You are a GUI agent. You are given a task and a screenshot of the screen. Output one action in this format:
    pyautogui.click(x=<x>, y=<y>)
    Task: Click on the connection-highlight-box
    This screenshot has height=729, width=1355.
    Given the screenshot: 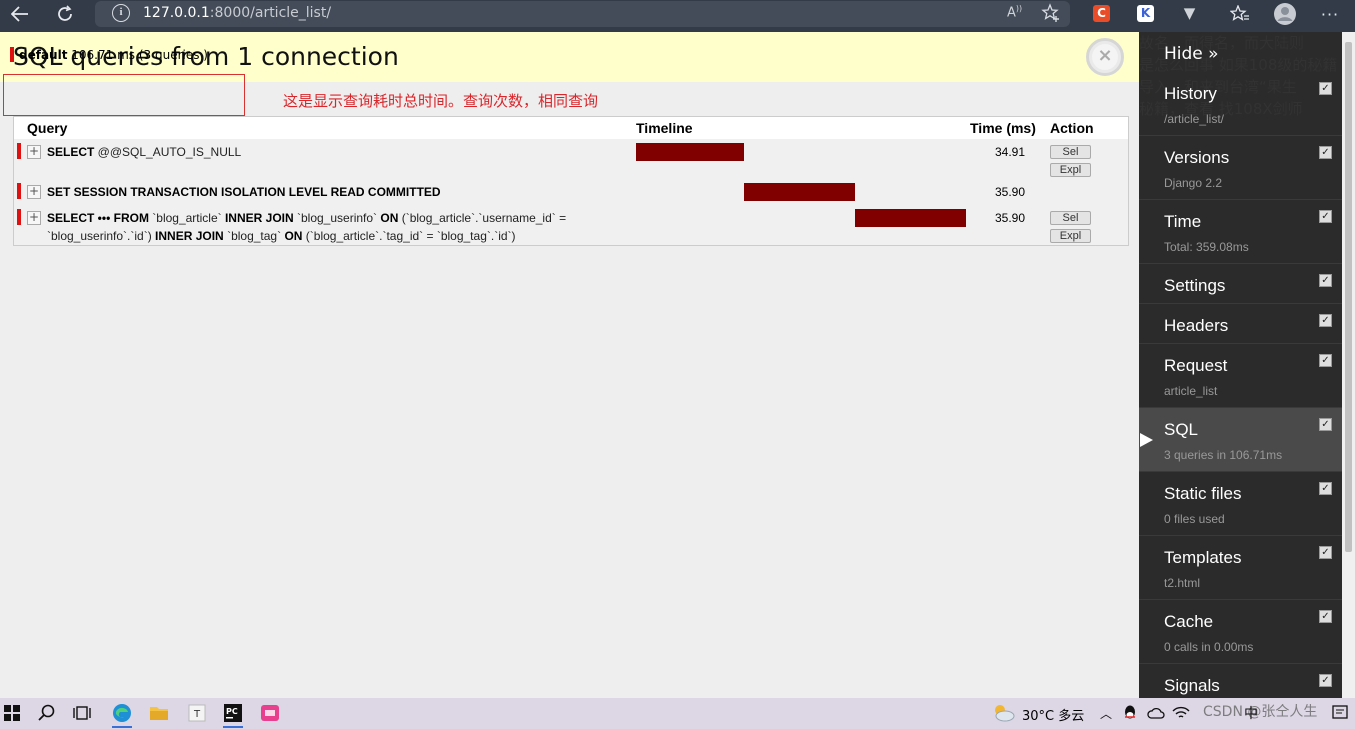 What is the action you would take?
    pyautogui.click(x=124, y=95)
    